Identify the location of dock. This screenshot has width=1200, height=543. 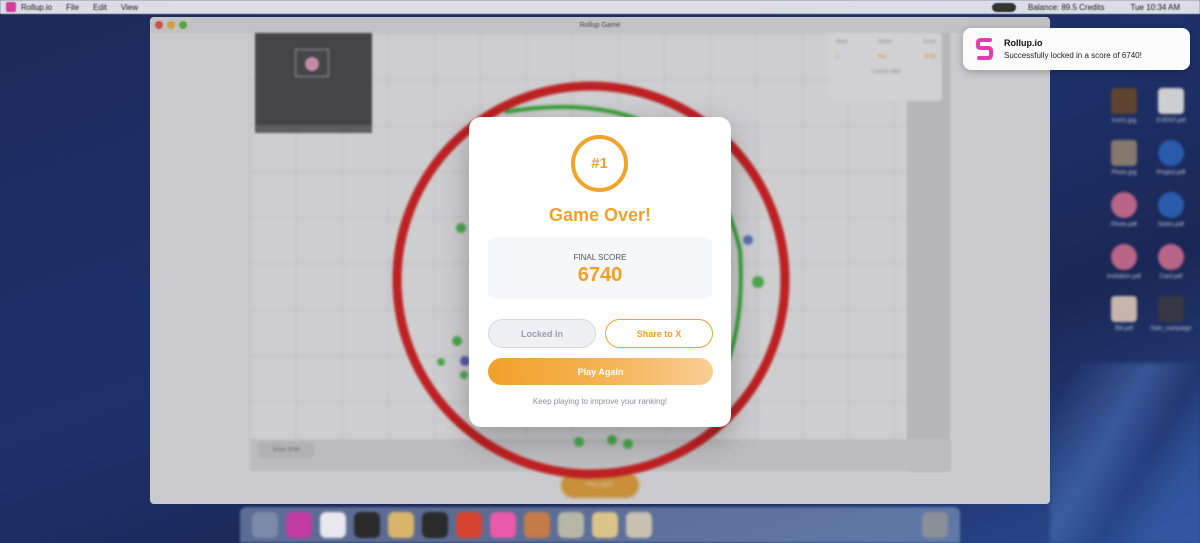
(600, 525).